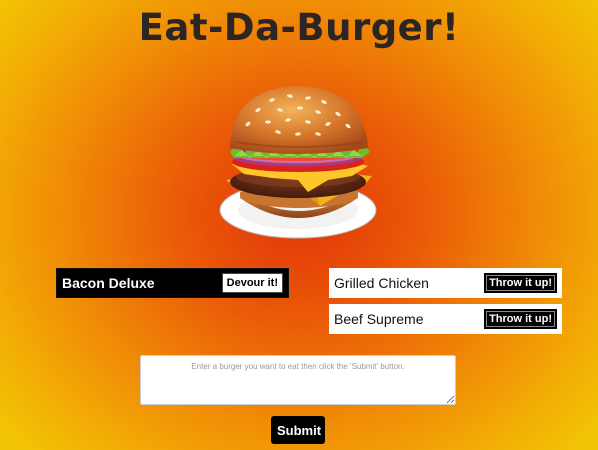 The height and width of the screenshot is (450, 598). What do you see at coordinates (445, 283) in the screenshot?
I see `eaten-item-row: Grilled Chicken Throw it up!` at bounding box center [445, 283].